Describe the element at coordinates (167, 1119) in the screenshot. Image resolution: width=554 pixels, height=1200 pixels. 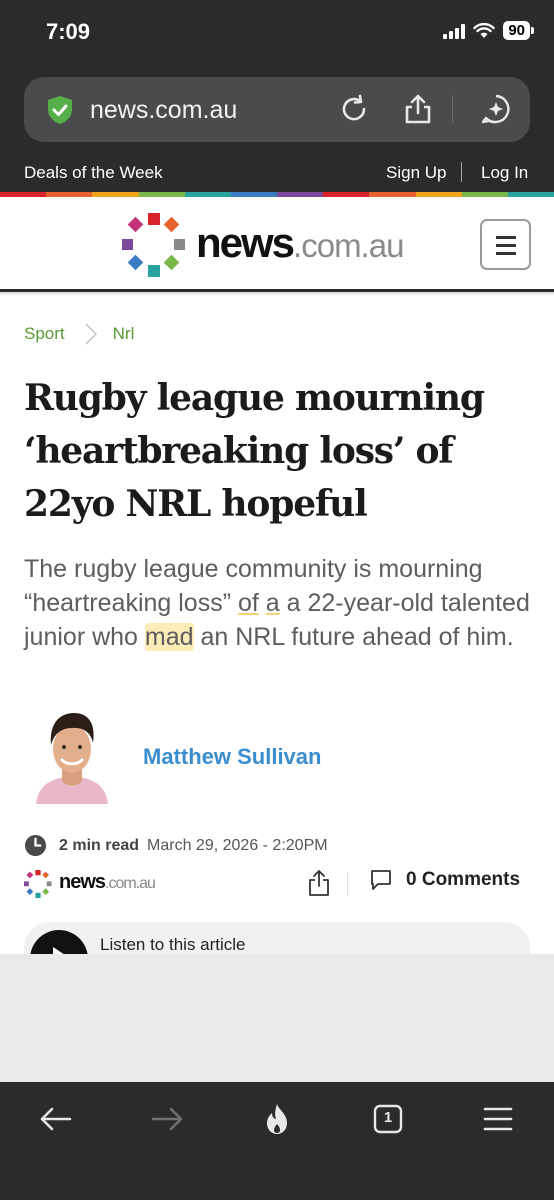
I see `forward-arrow-icon` at that location.